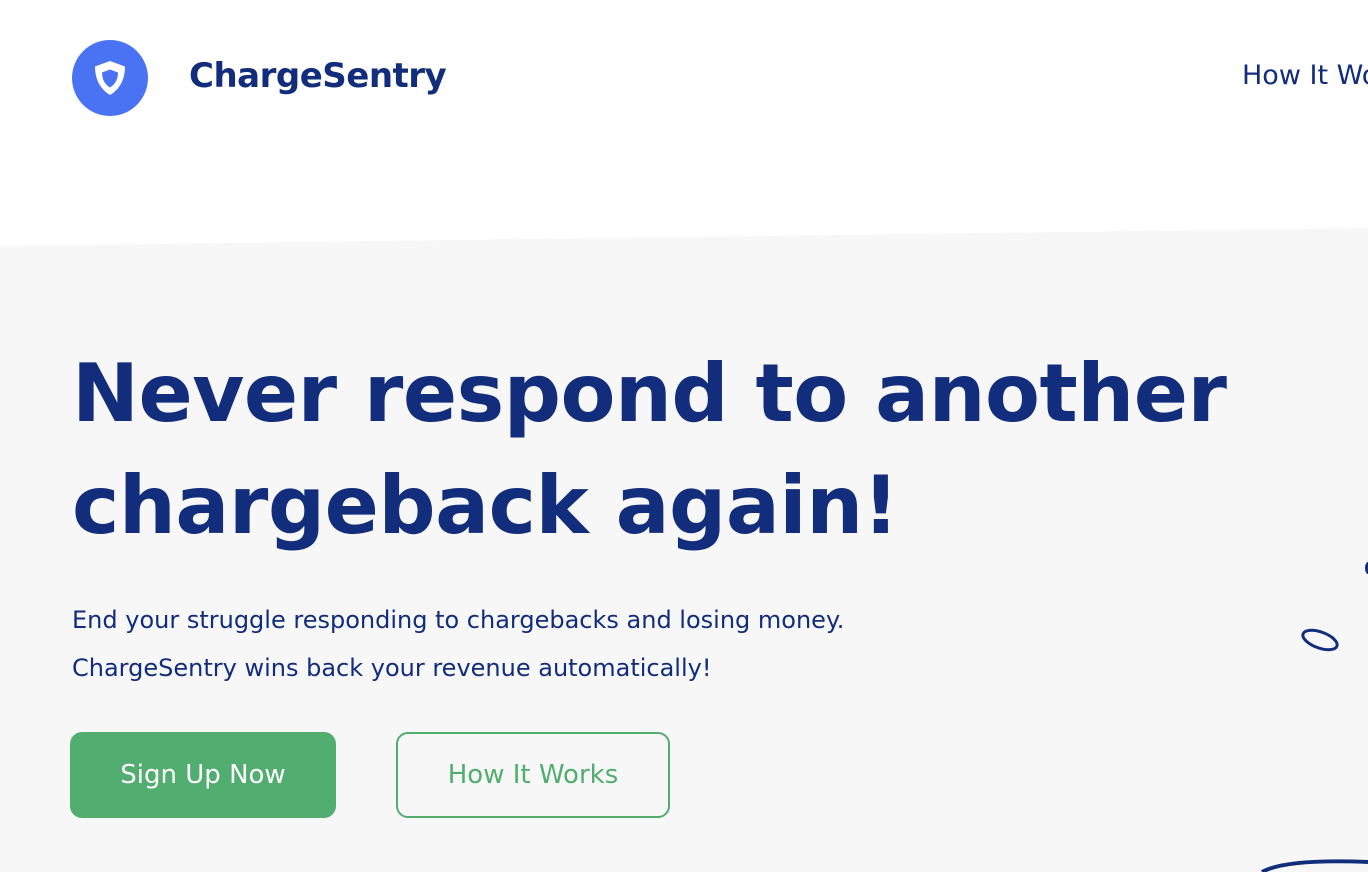 The height and width of the screenshot is (872, 1368). What do you see at coordinates (318, 76) in the screenshot?
I see `brand-name: ChargeSentry` at bounding box center [318, 76].